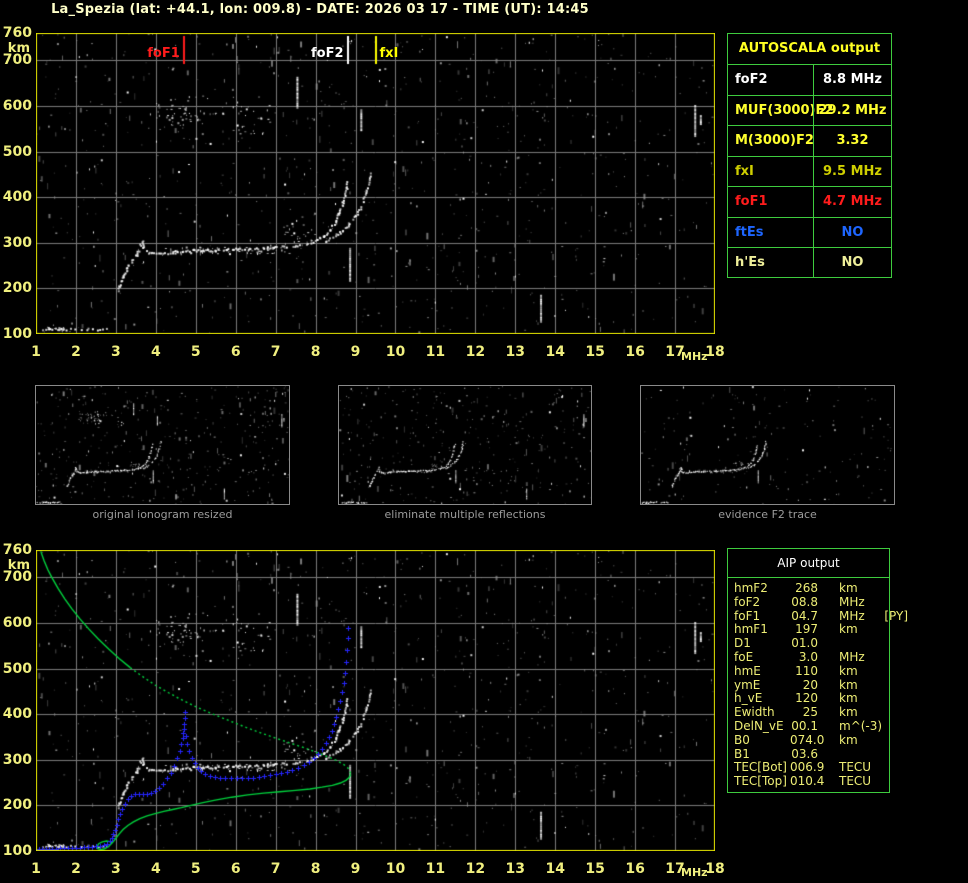 The image size is (968, 883). Describe the element at coordinates (747, 684) in the screenshot. I see `param-label: ymE` at that location.